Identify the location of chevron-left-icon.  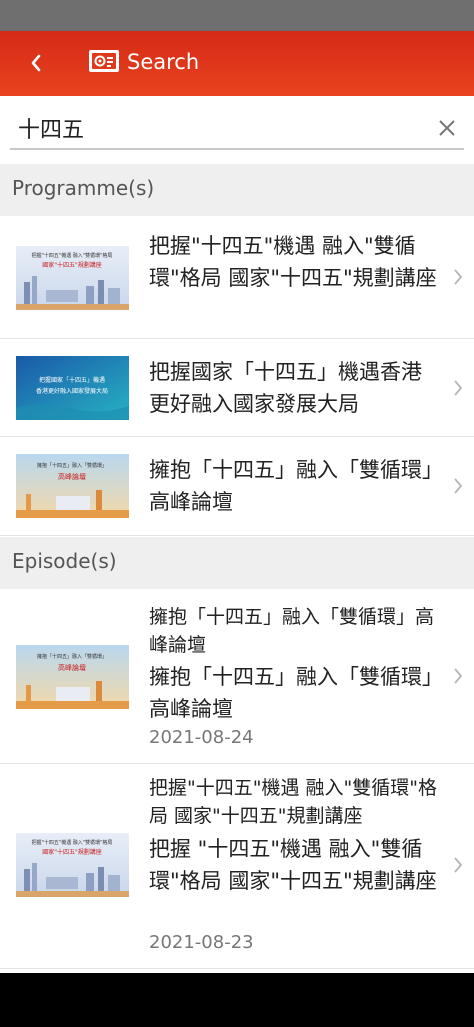
(36, 63).